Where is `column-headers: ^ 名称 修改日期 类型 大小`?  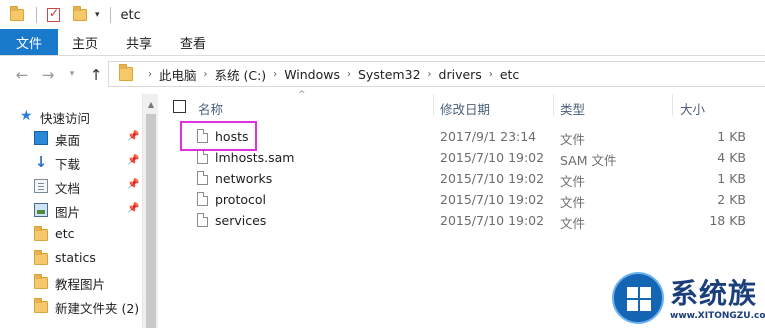
column-headers: ^ 名称 修改日期 类型 大小 is located at coordinates (461, 104).